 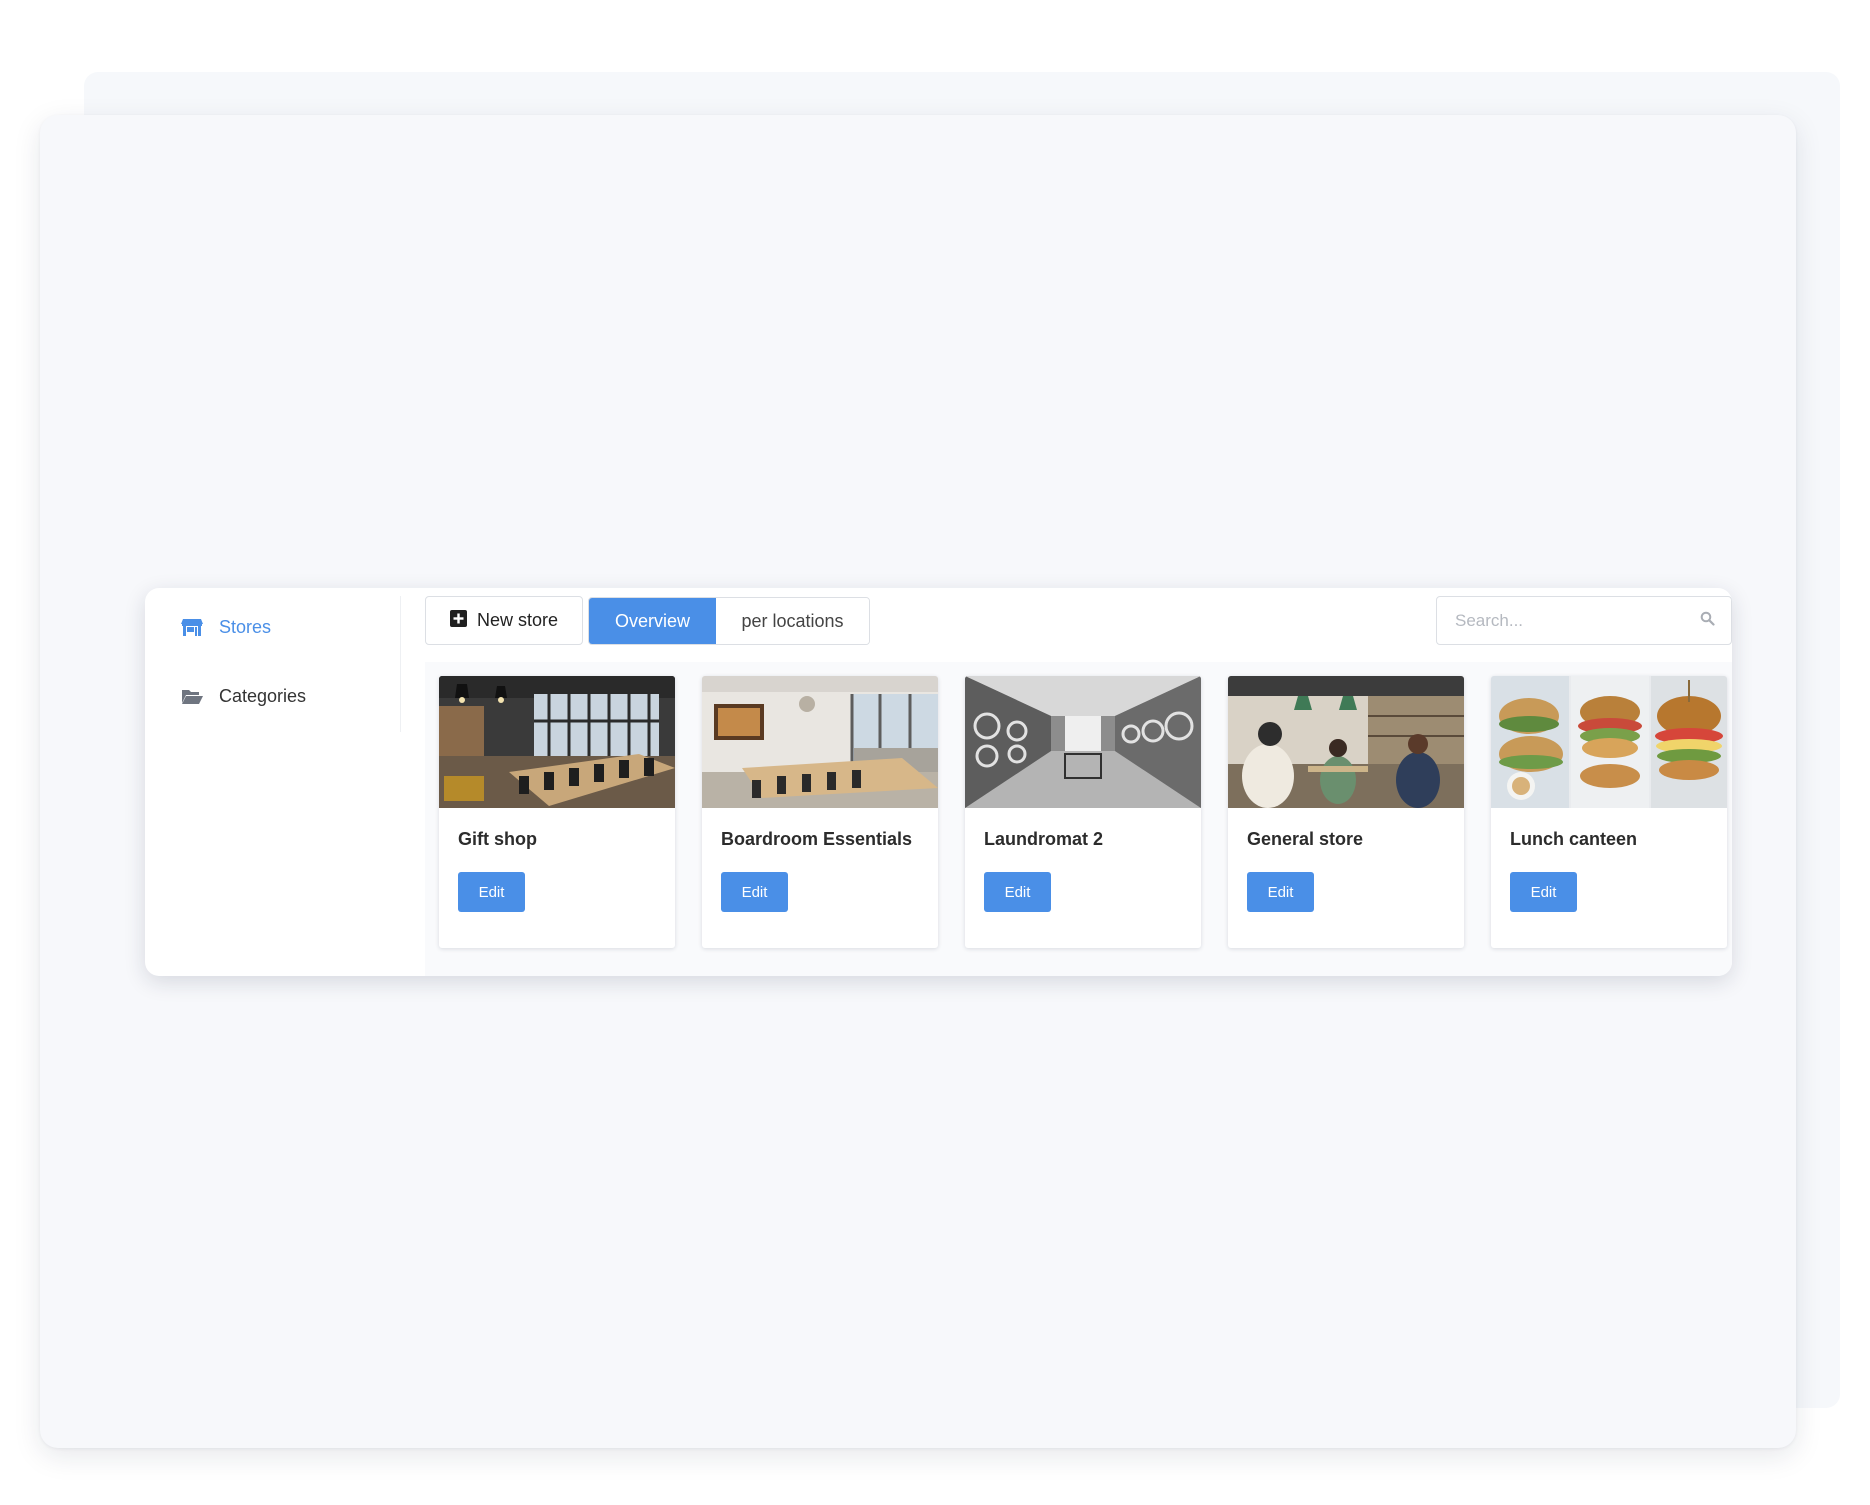 What do you see at coordinates (1609, 812) in the screenshot?
I see `store-card: Lunch canteen Edit` at bounding box center [1609, 812].